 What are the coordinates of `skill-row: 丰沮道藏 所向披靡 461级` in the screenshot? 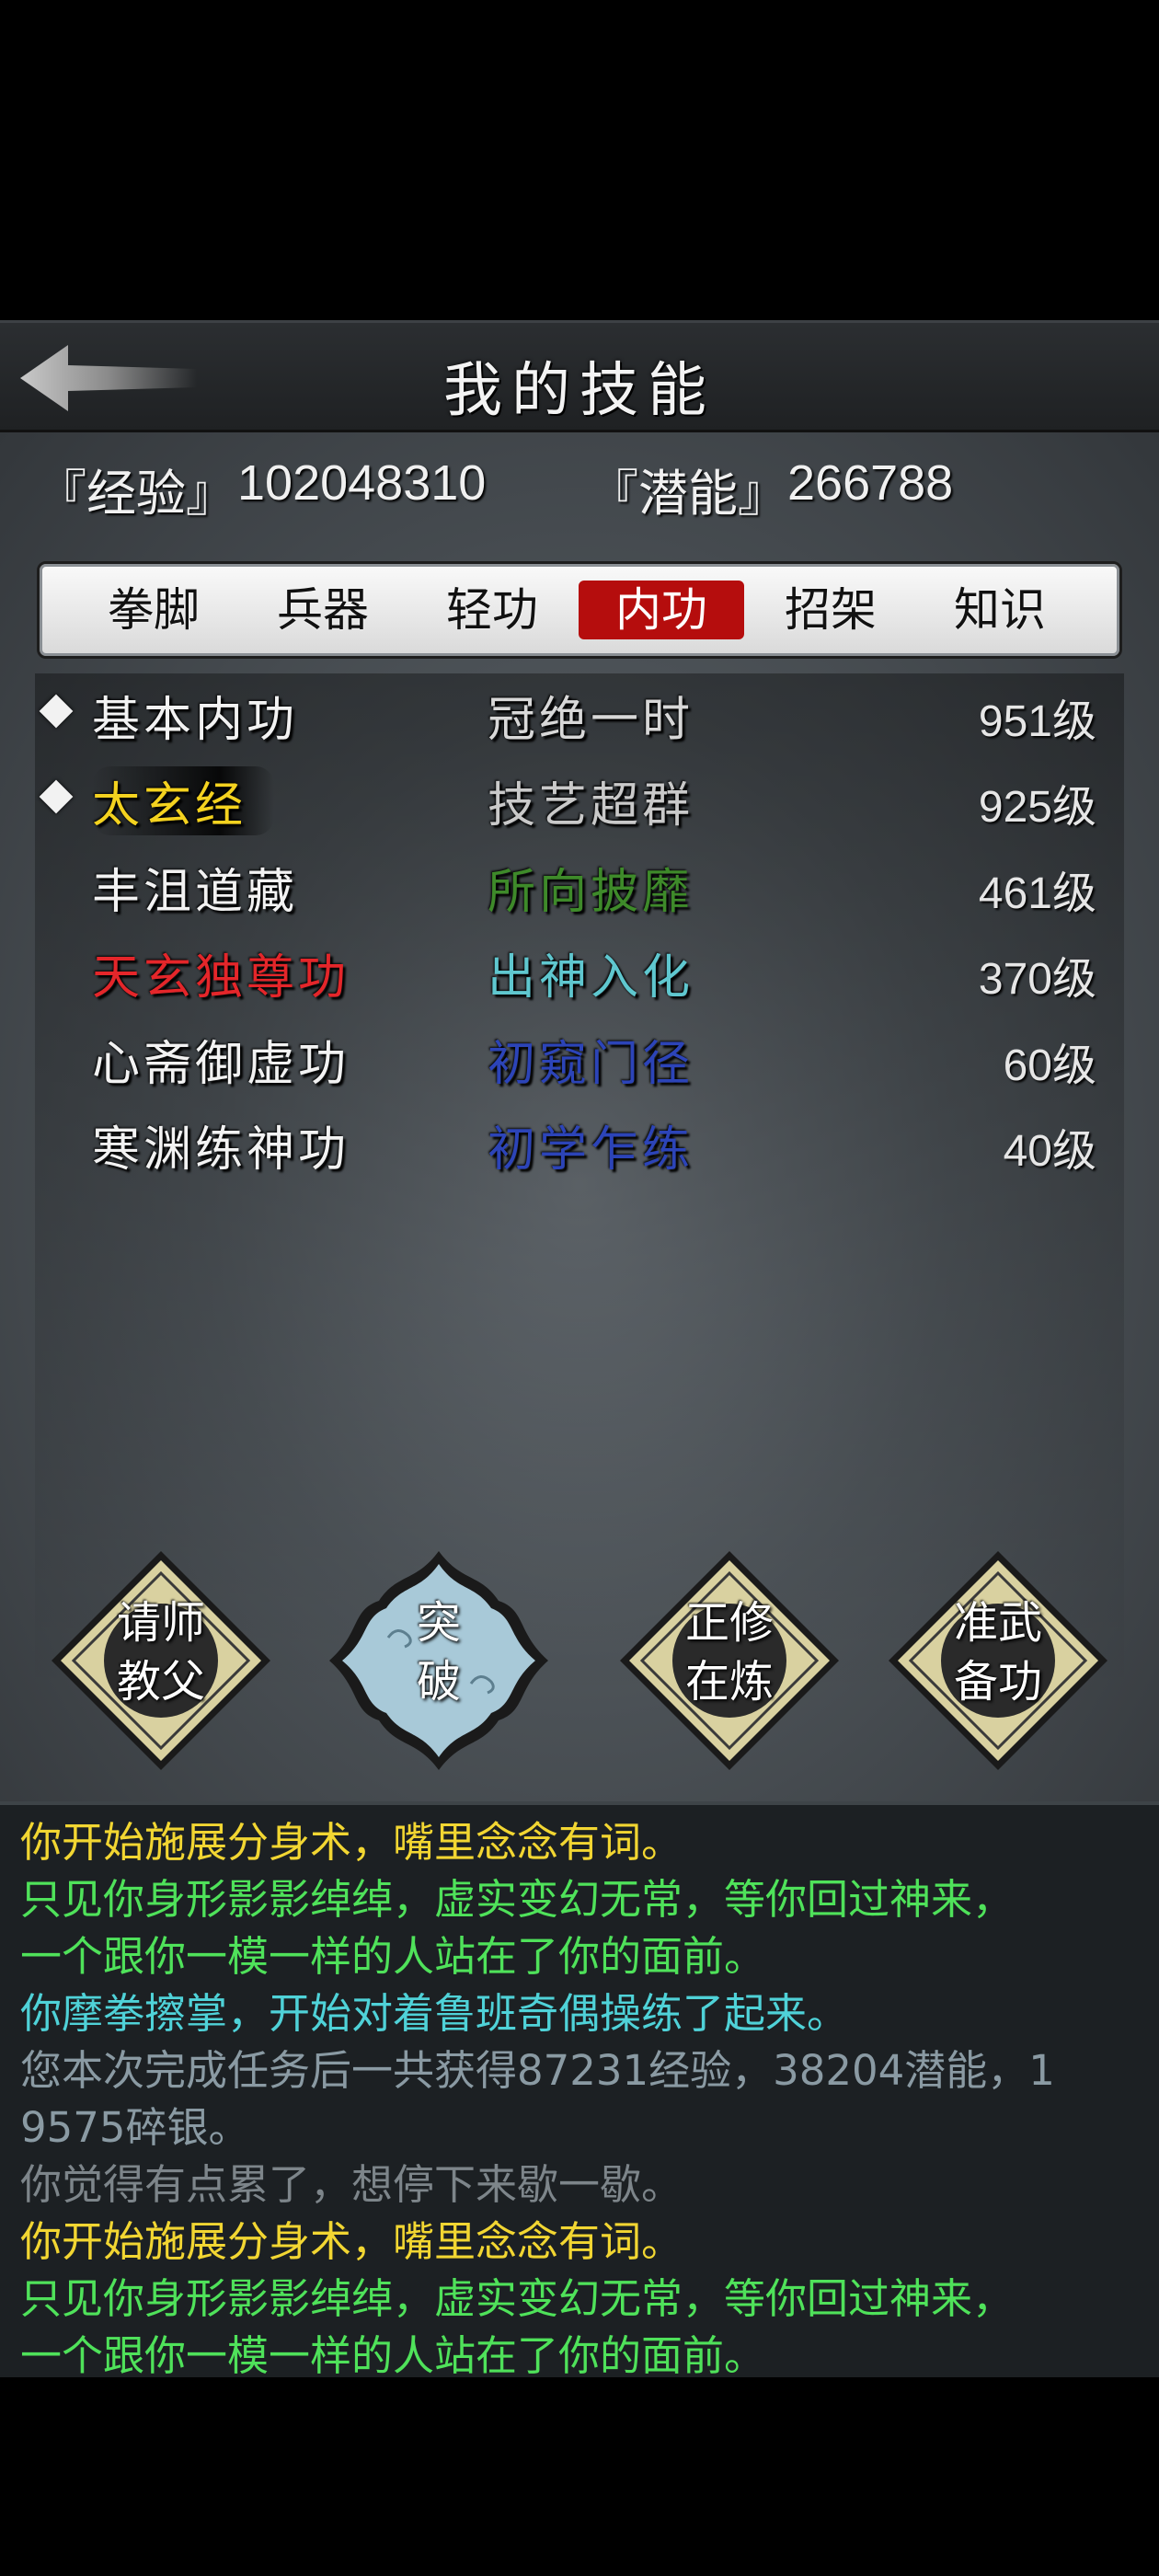 It's located at (579, 886).